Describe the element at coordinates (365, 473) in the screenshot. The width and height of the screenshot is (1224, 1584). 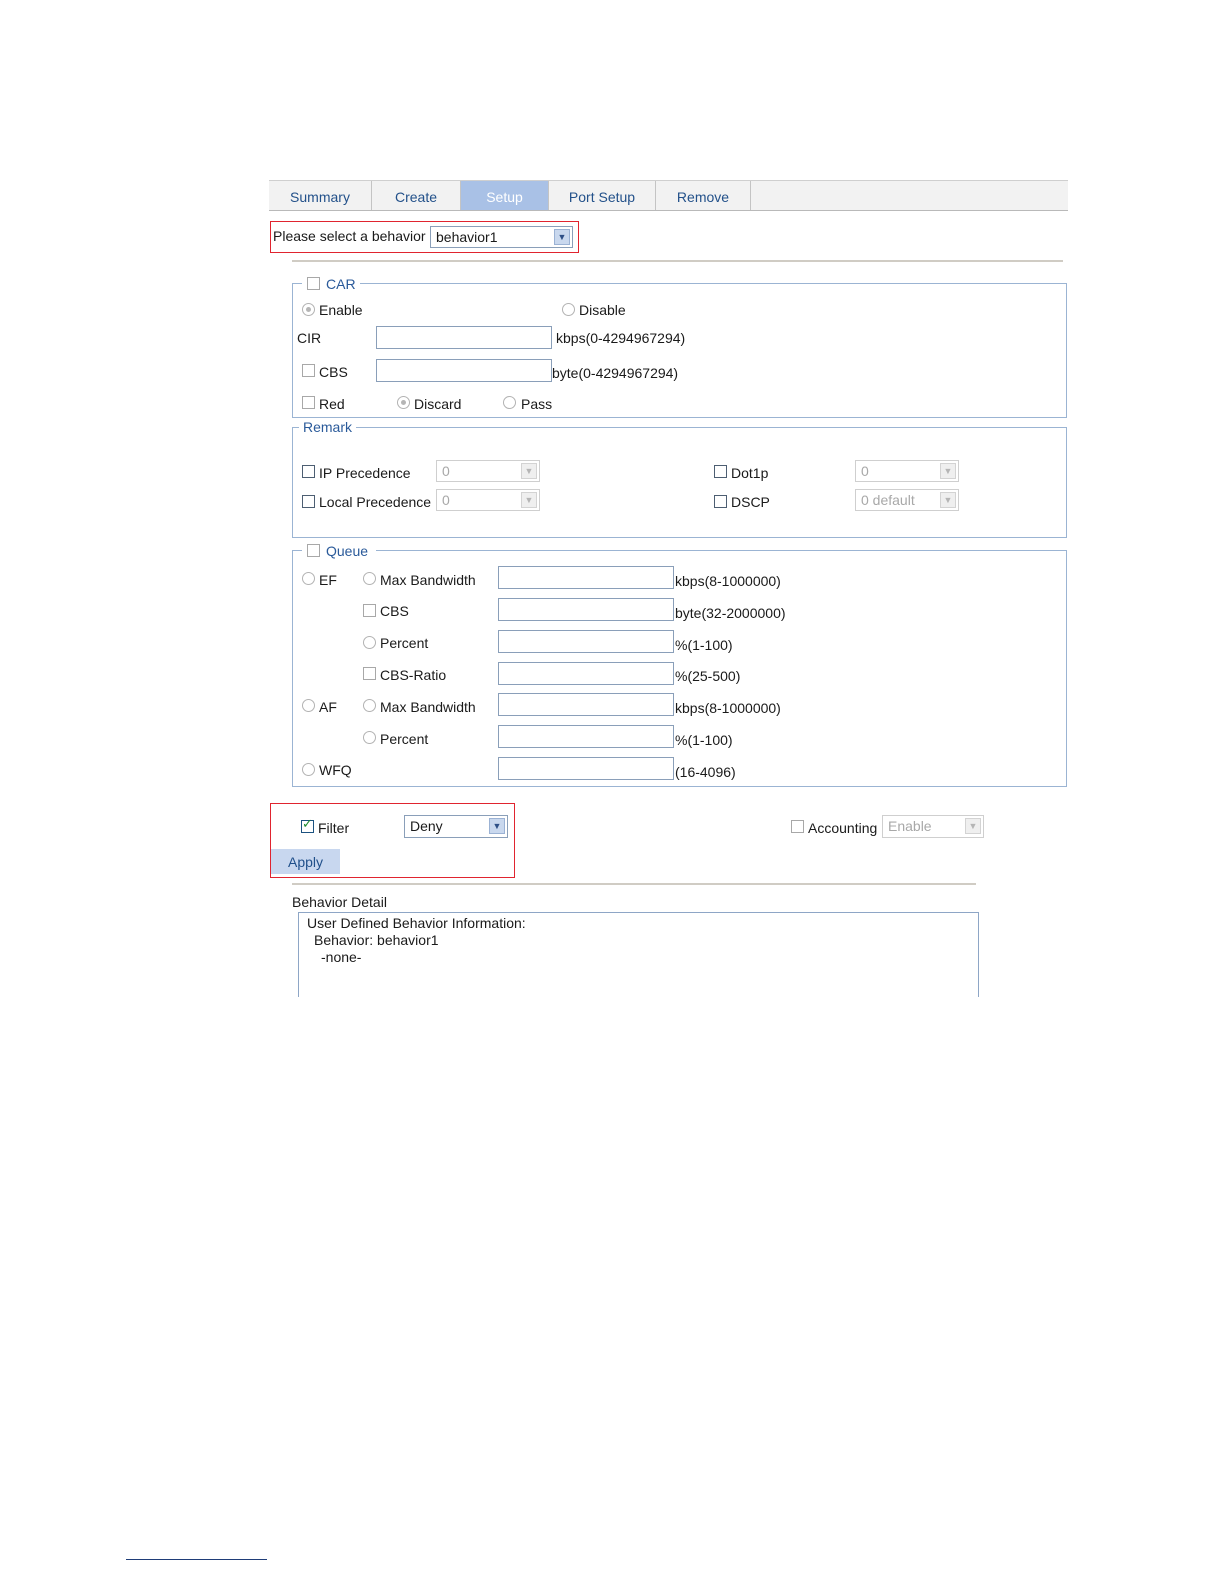
I see `ip-precedence-label: IP Precedence` at that location.